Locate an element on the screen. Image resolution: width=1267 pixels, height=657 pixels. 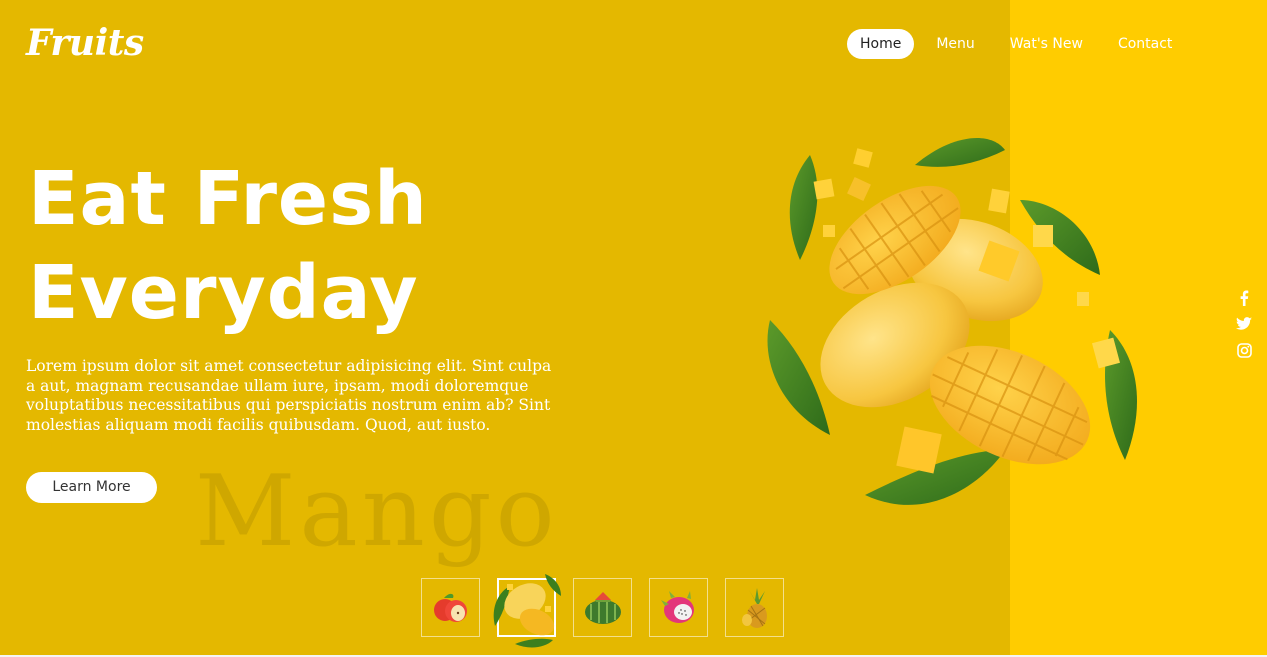
learn-more-button: Learn More is located at coordinates (91, 487).